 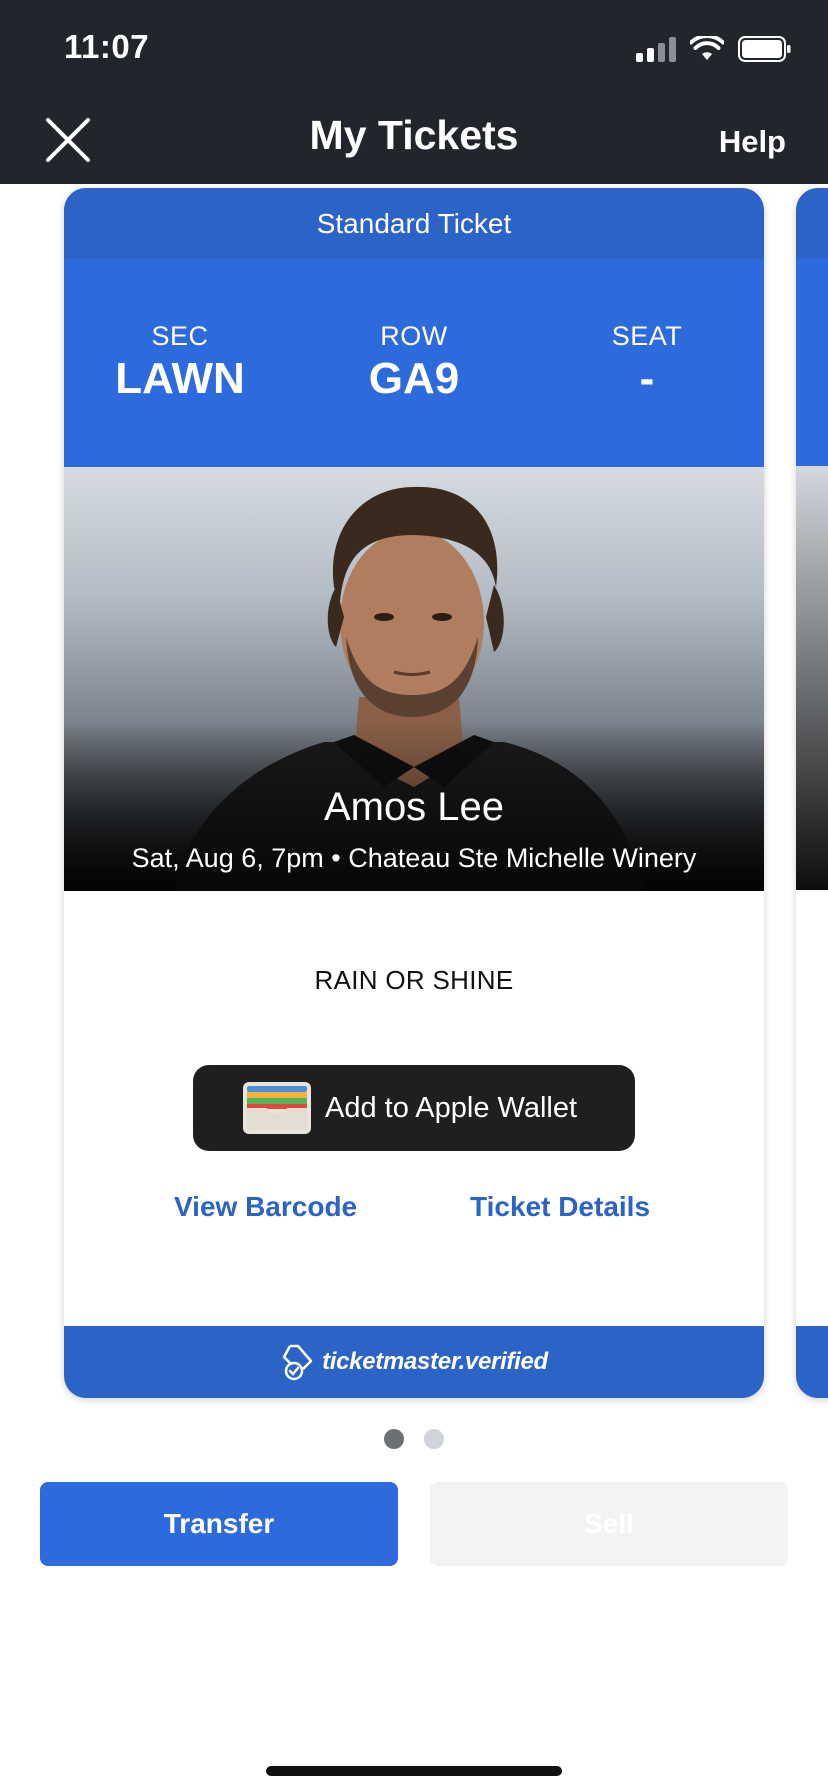 I want to click on event-notice: RAIN OR SHINE, so click(x=414, y=980).